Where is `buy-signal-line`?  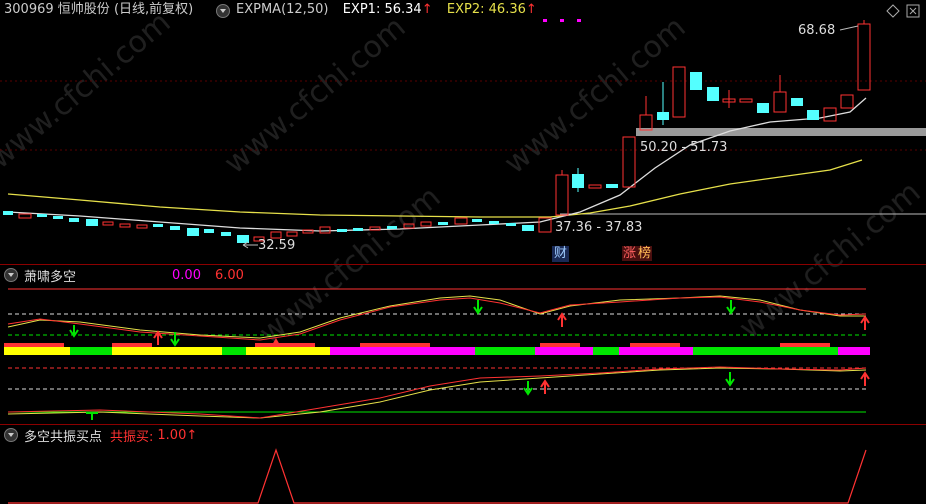 buy-signal-line is located at coordinates (437, 476).